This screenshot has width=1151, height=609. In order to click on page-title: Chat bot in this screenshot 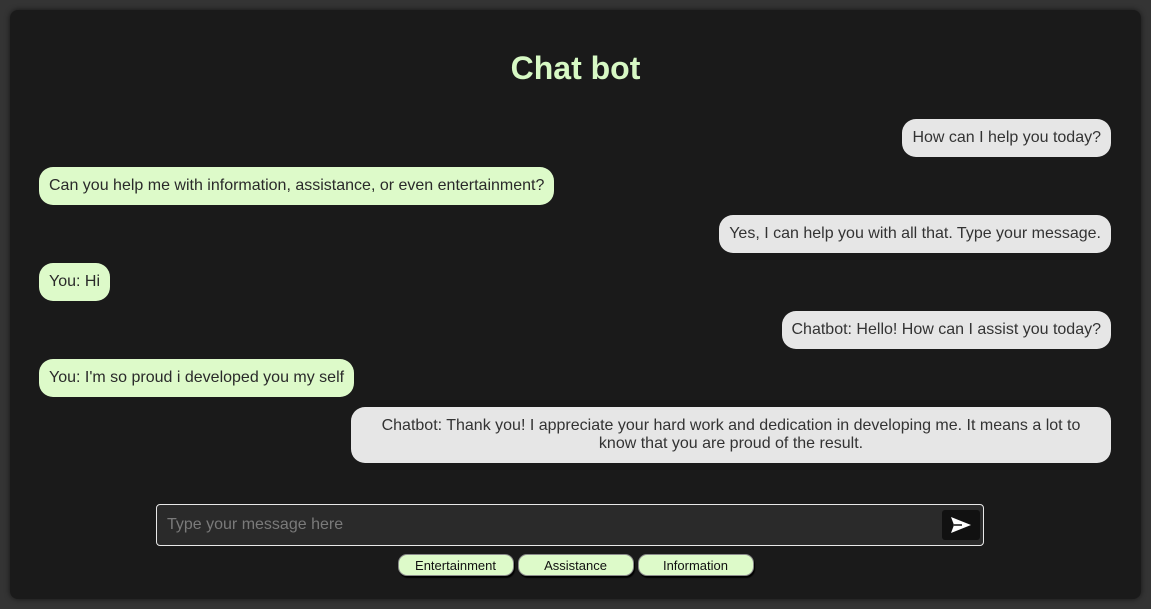, I will do `click(575, 68)`.